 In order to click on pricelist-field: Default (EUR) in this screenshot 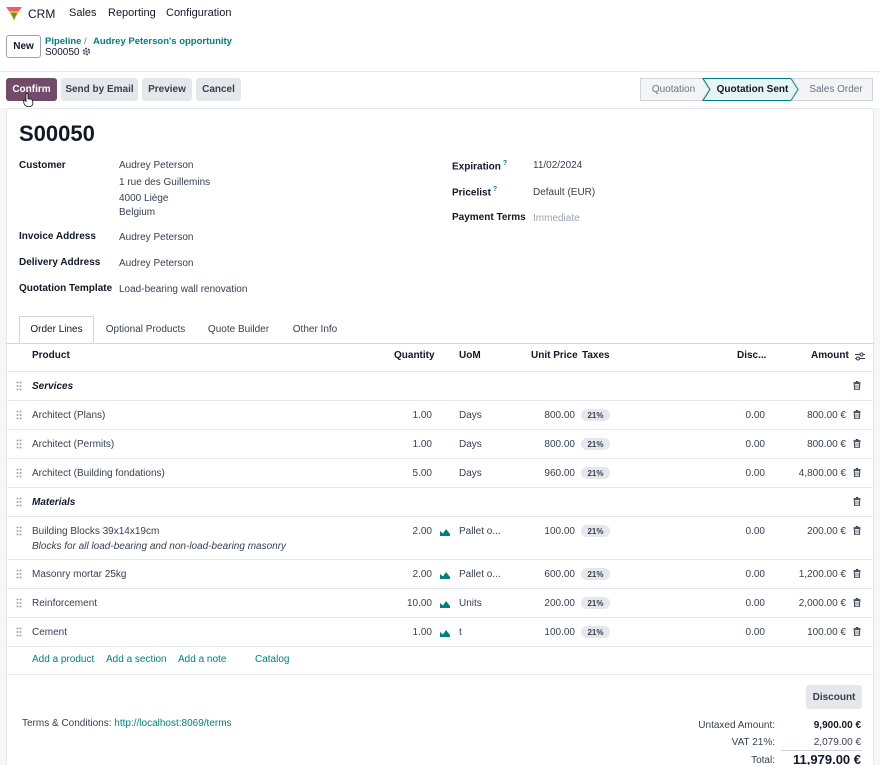, I will do `click(564, 192)`.